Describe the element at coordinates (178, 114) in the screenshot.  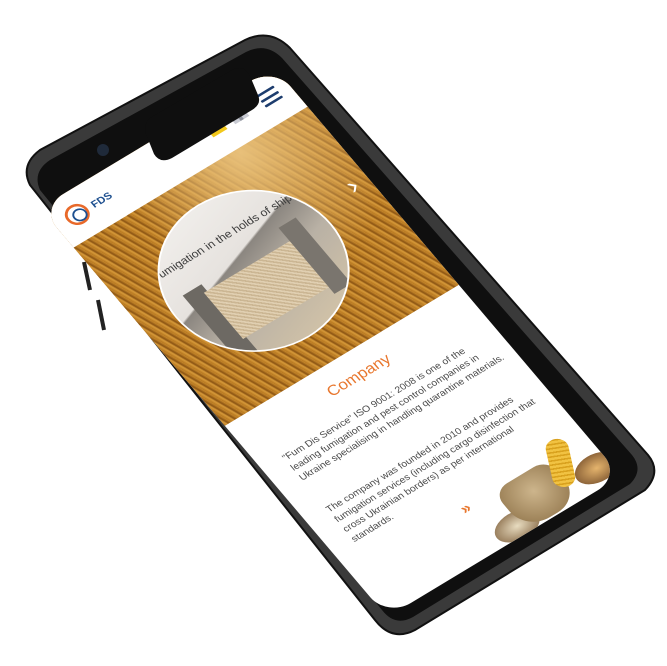
I see `phone-notch` at that location.